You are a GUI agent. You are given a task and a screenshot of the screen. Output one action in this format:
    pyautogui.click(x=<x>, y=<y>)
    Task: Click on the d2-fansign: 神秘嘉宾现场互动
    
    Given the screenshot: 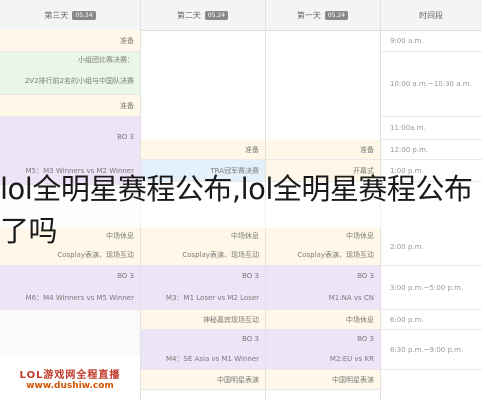 What is the action you would take?
    pyautogui.click(x=202, y=320)
    